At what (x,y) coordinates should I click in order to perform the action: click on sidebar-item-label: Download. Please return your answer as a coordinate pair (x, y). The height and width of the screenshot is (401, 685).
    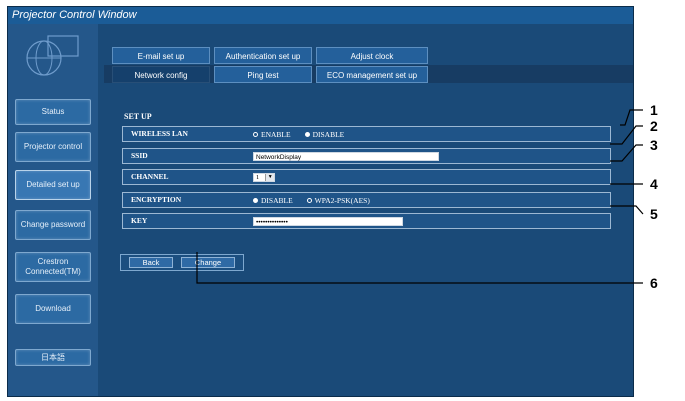
    Looking at the image, I should click on (53, 308).